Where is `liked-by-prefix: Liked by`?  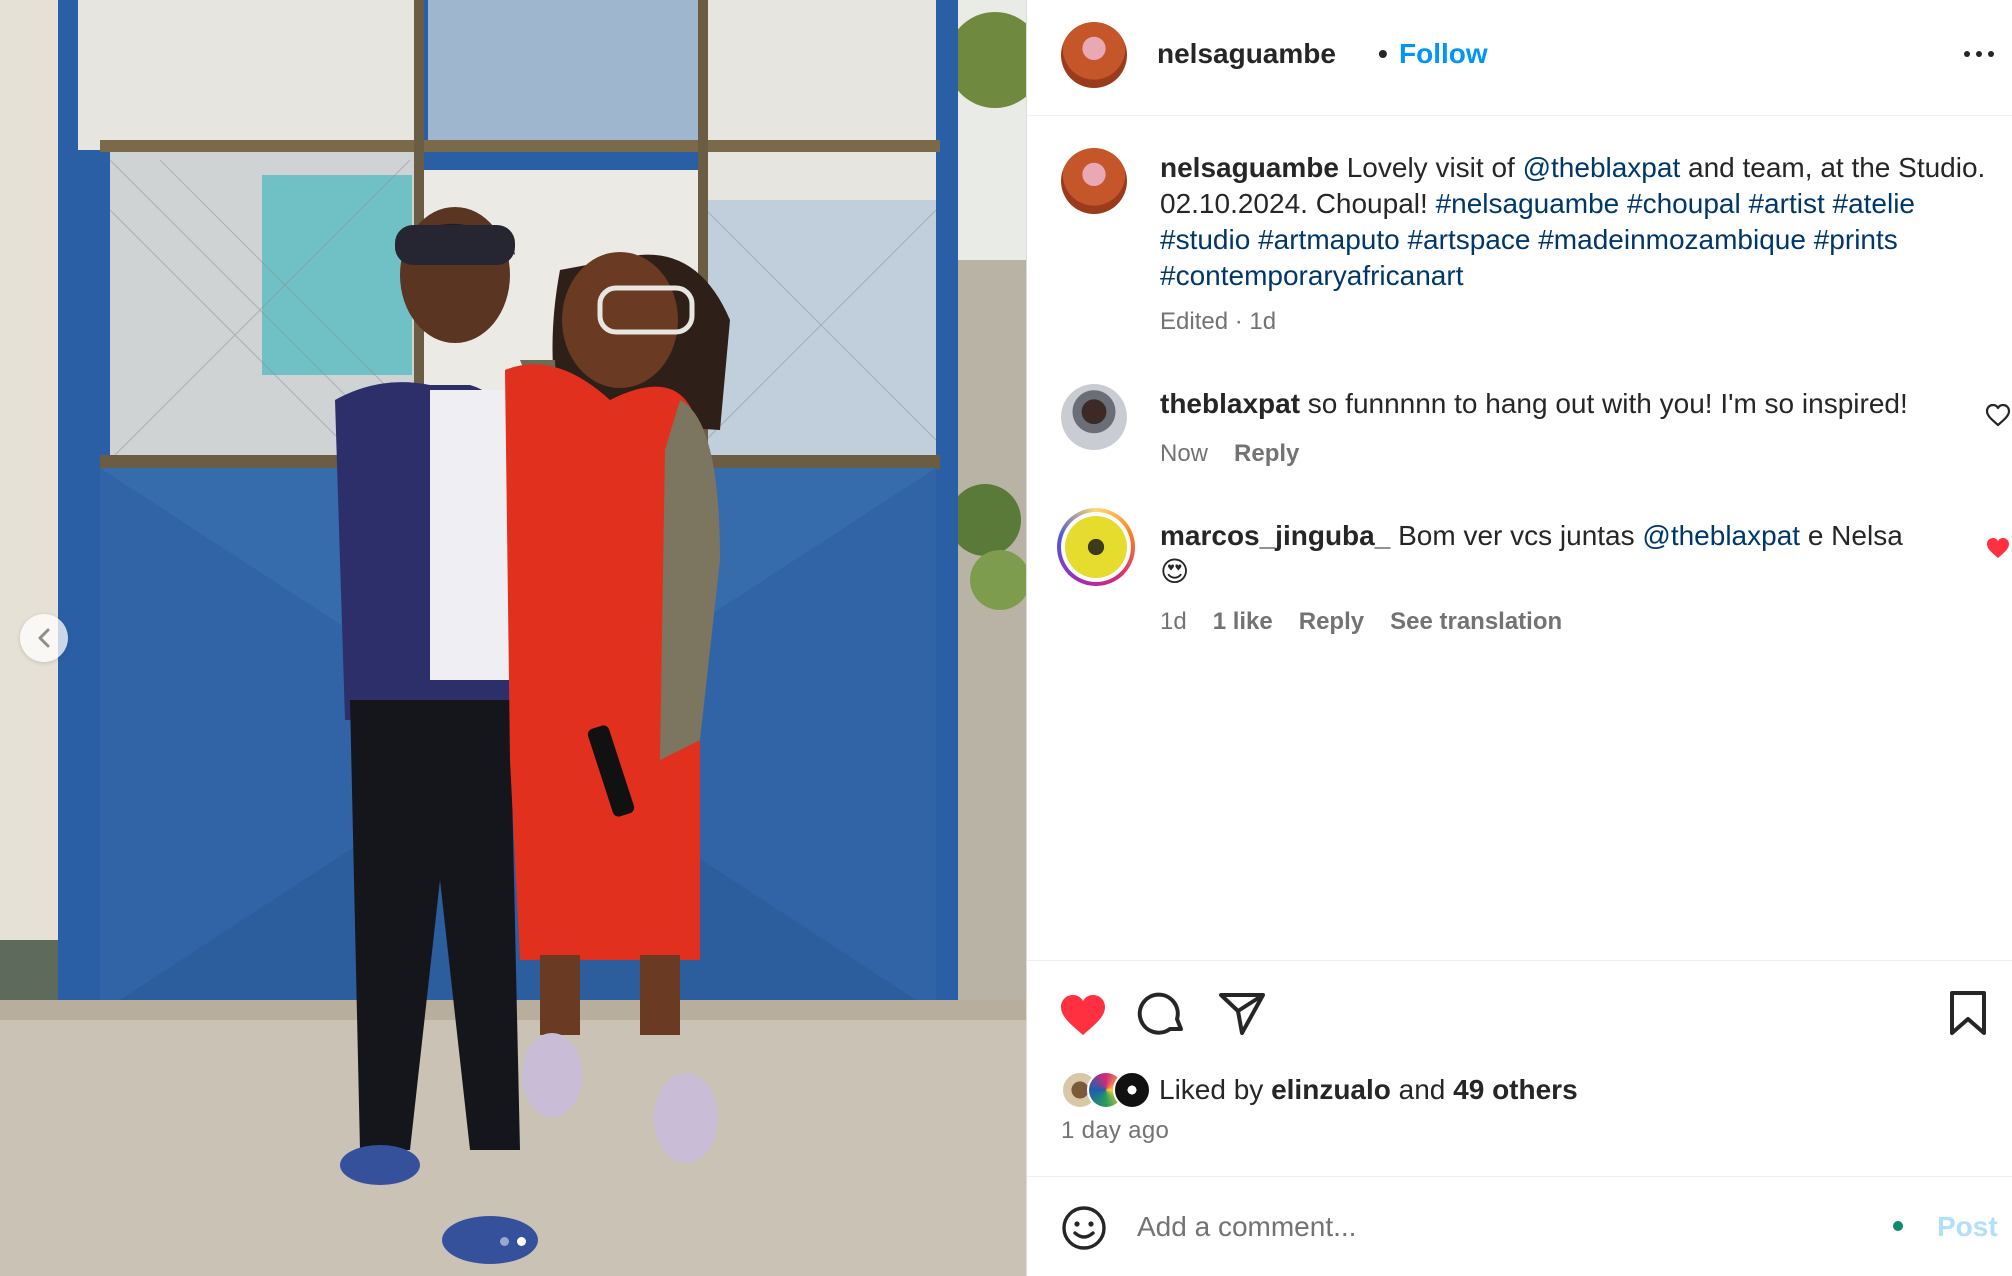 liked-by-prefix: Liked by is located at coordinates (1215, 1089).